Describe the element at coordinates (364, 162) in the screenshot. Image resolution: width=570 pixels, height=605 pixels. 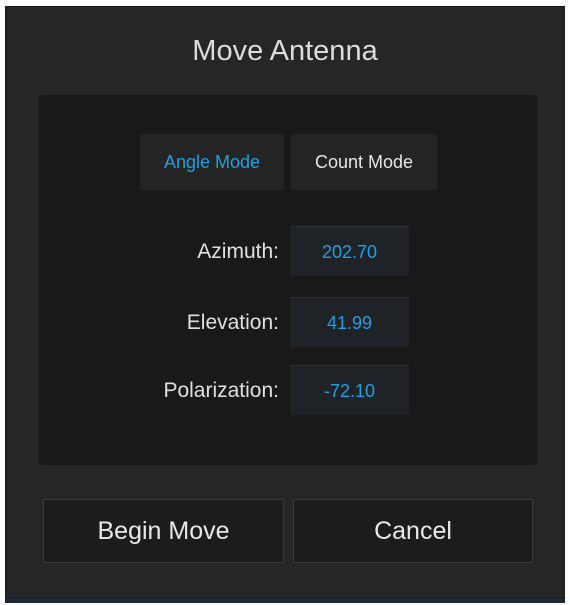
I see `count-mode-button: Count Mode` at that location.